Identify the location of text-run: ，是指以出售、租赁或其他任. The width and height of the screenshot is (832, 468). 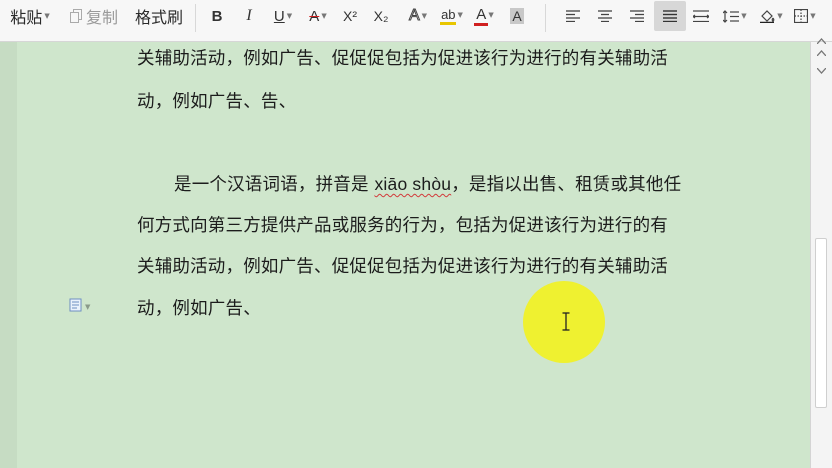
(566, 185).